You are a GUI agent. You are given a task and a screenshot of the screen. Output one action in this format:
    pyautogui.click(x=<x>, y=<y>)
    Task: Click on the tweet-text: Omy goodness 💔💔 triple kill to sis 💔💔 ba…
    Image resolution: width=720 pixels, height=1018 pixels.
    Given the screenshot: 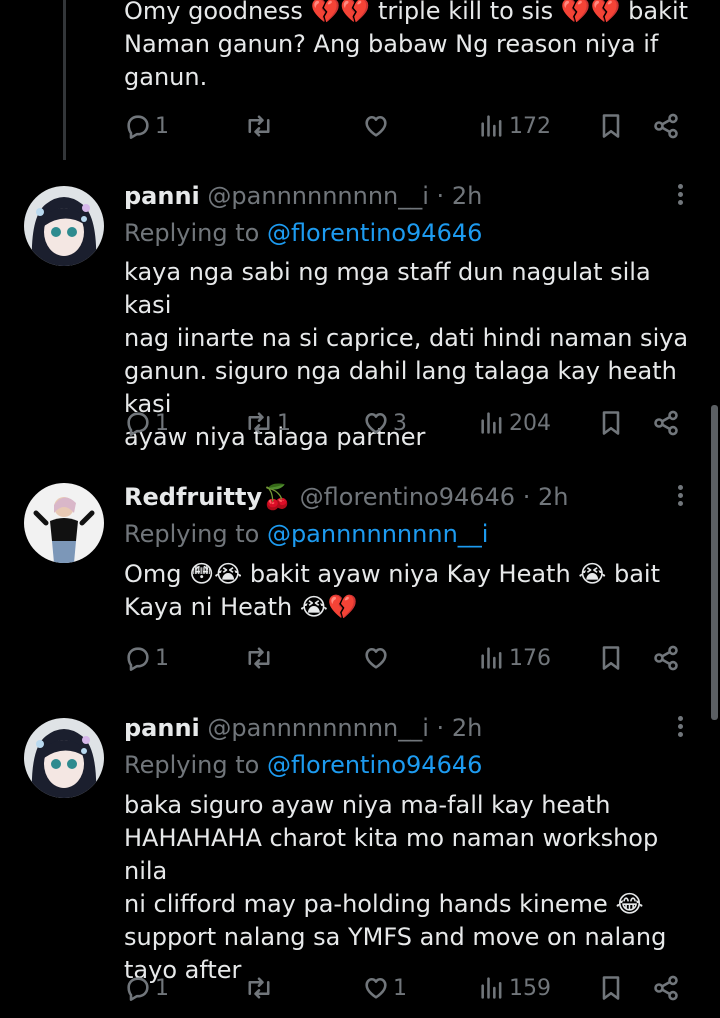 What is the action you would take?
    pyautogui.click(x=406, y=45)
    